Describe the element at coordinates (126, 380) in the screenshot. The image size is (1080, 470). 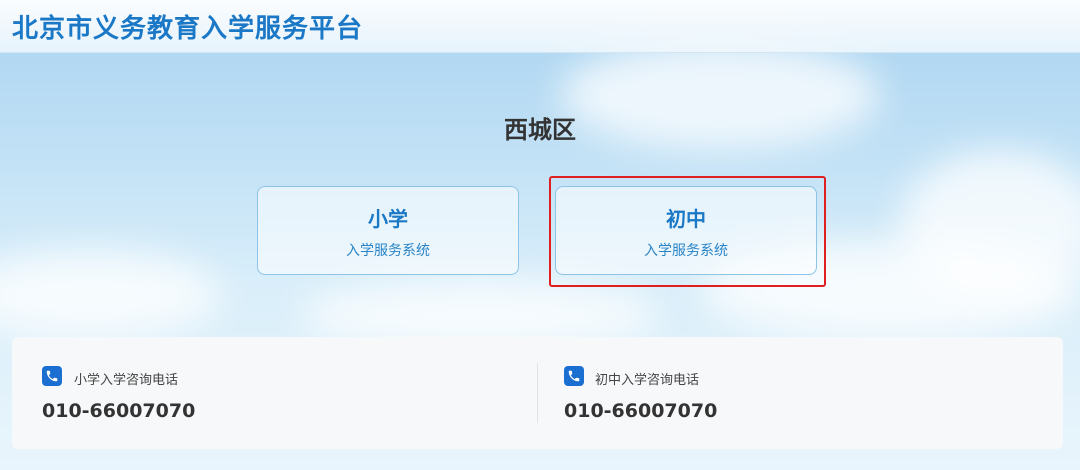
I see `contact-label: 小学入学咨询电话` at that location.